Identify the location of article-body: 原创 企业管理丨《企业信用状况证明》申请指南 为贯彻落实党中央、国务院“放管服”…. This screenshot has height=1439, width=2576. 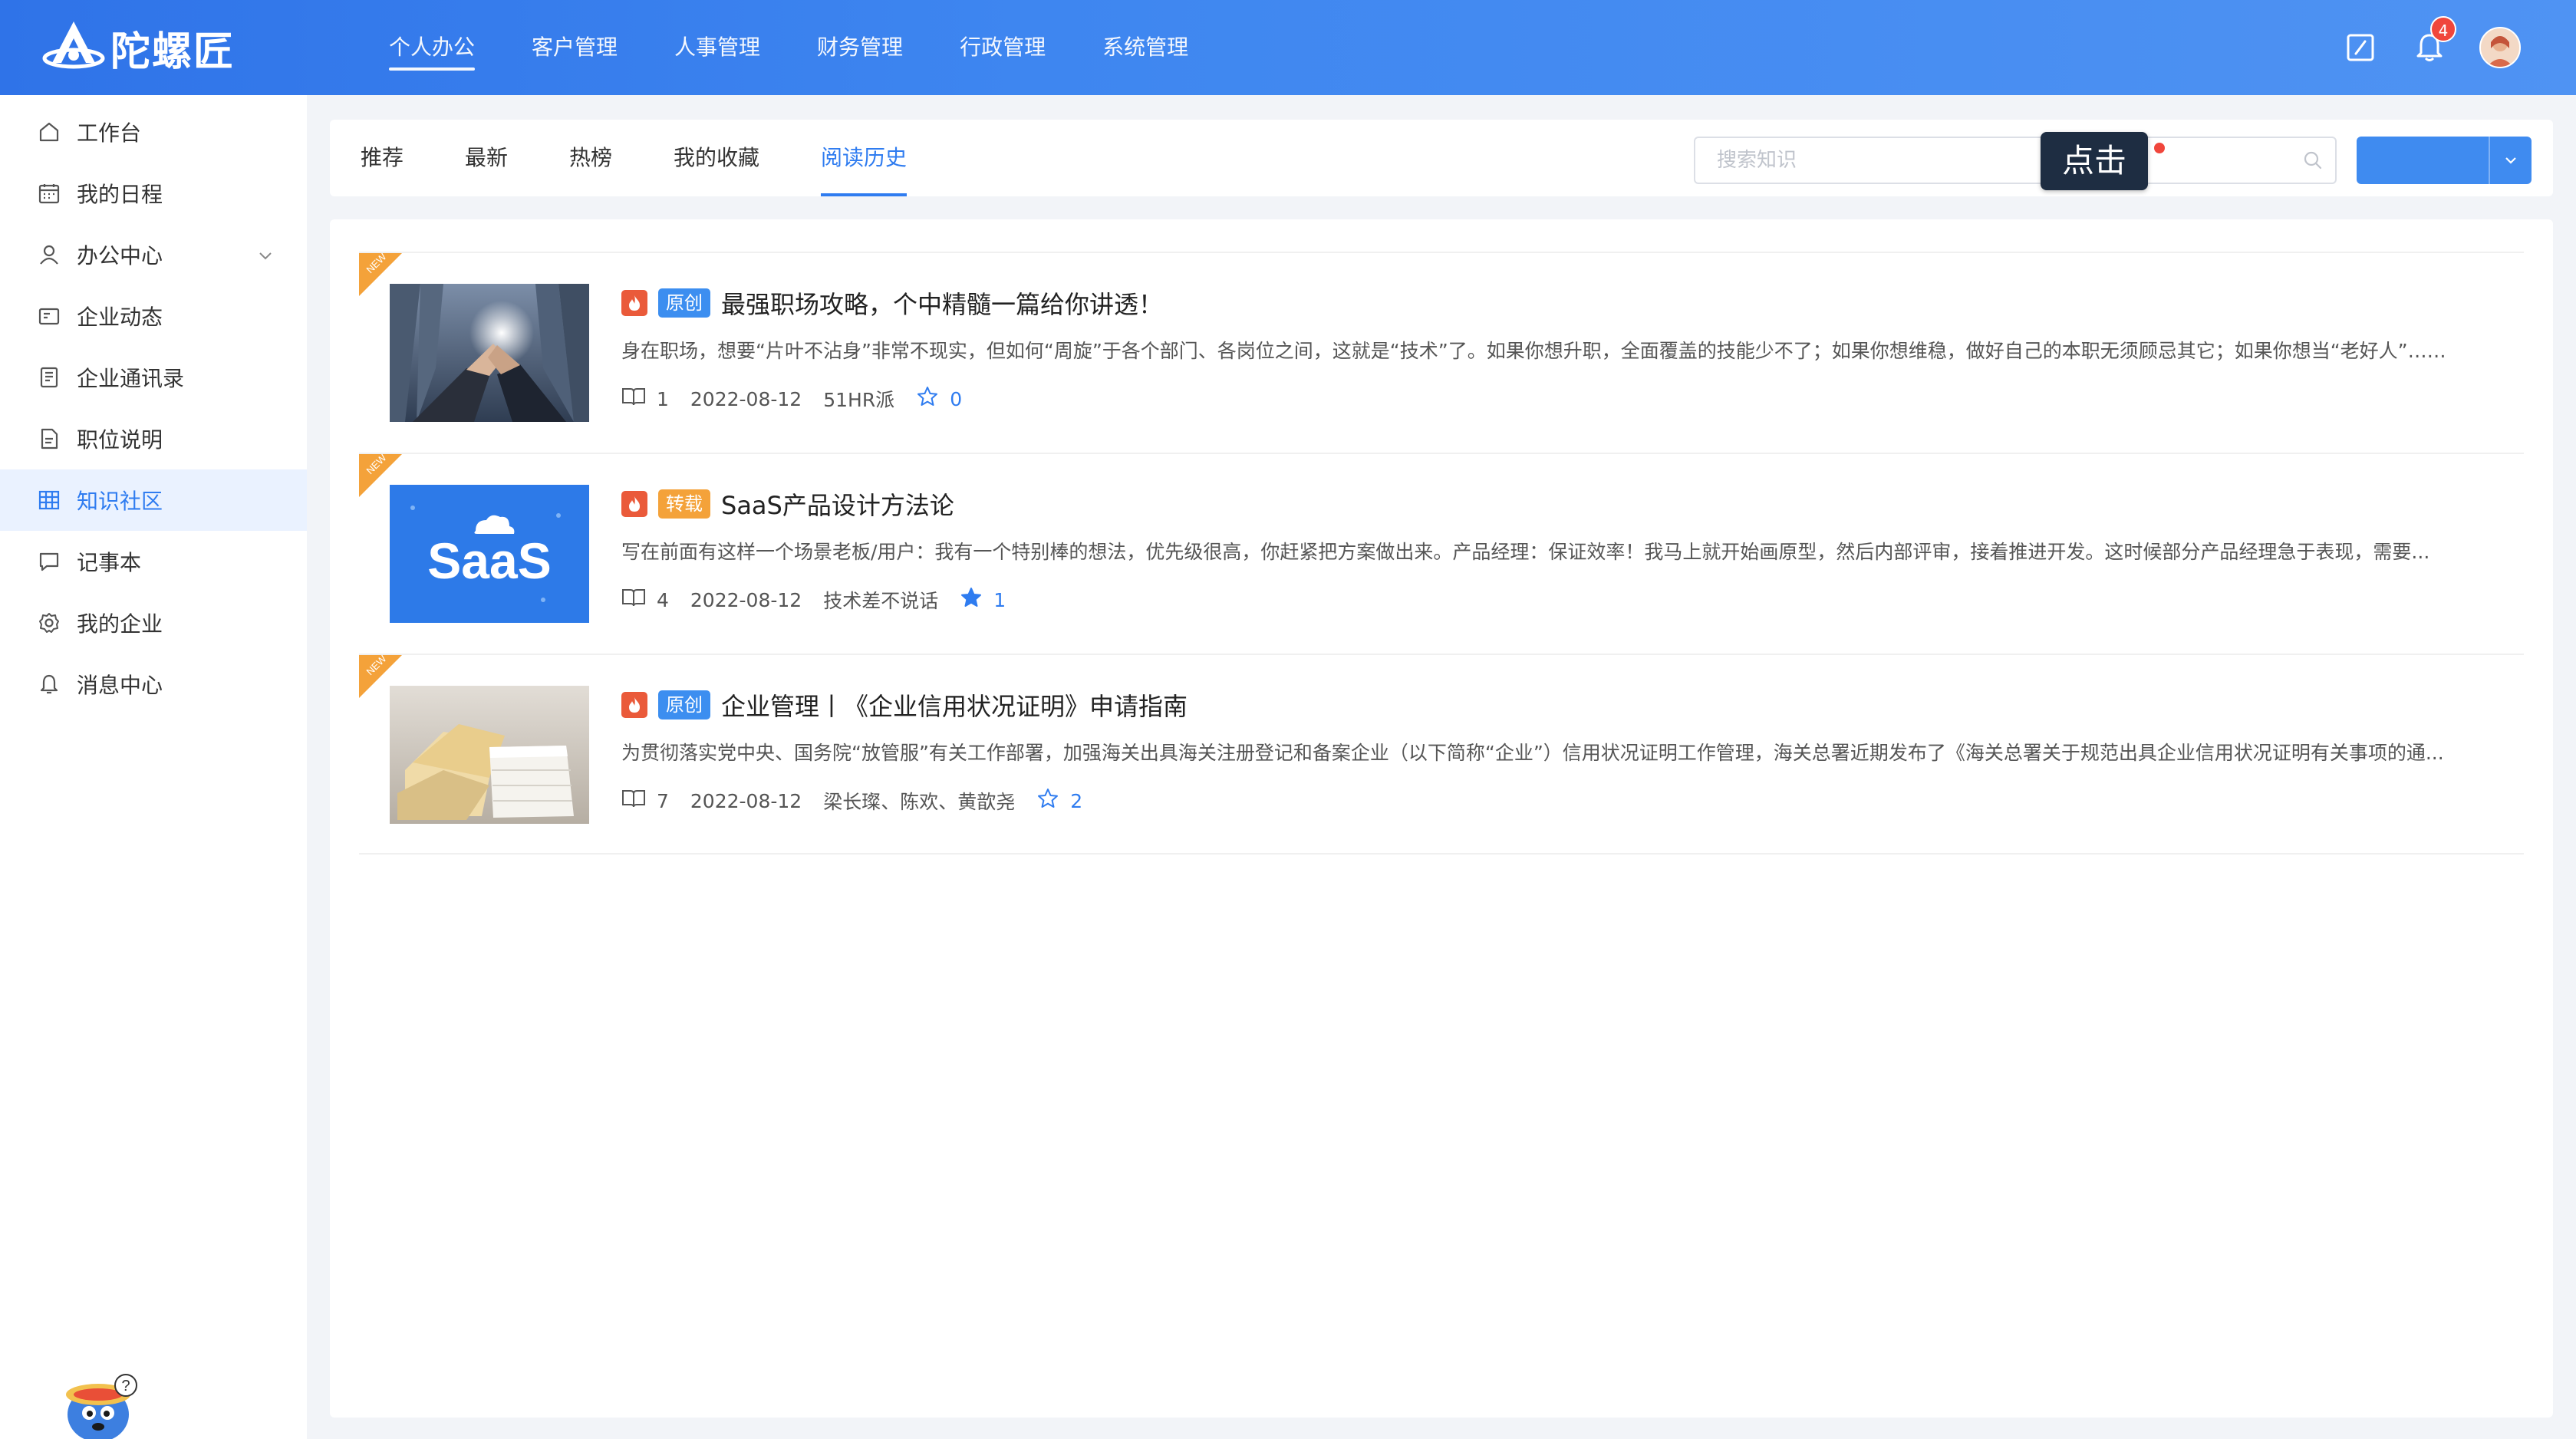
(1568, 750).